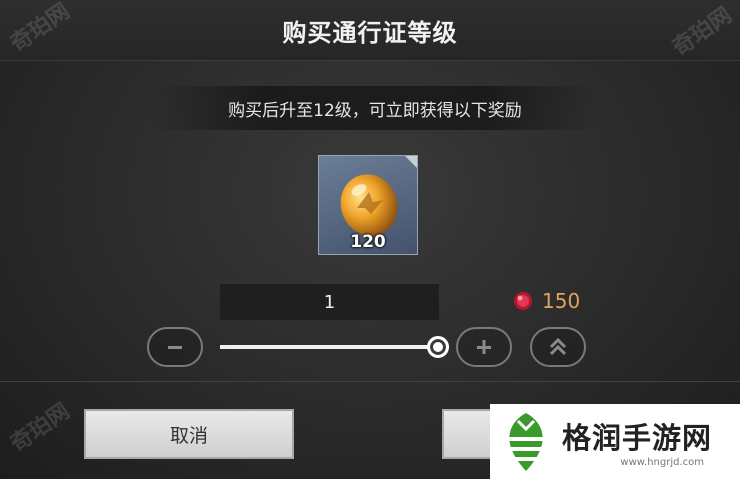 Image resolution: width=740 pixels, height=479 pixels. I want to click on decrease-button, so click(175, 347).